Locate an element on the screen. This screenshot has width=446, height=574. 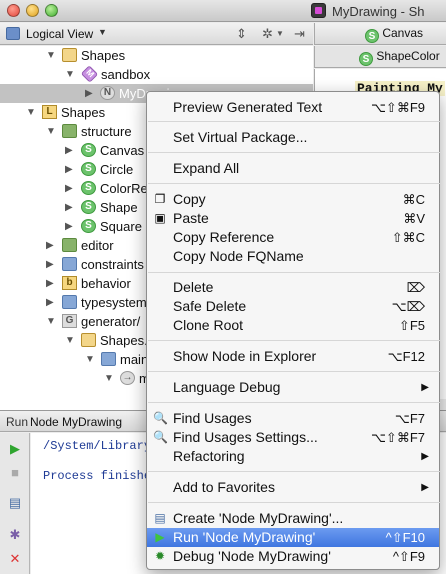
menu-item-shortcut: ⌥⌦ is located at coordinates (408, 306).